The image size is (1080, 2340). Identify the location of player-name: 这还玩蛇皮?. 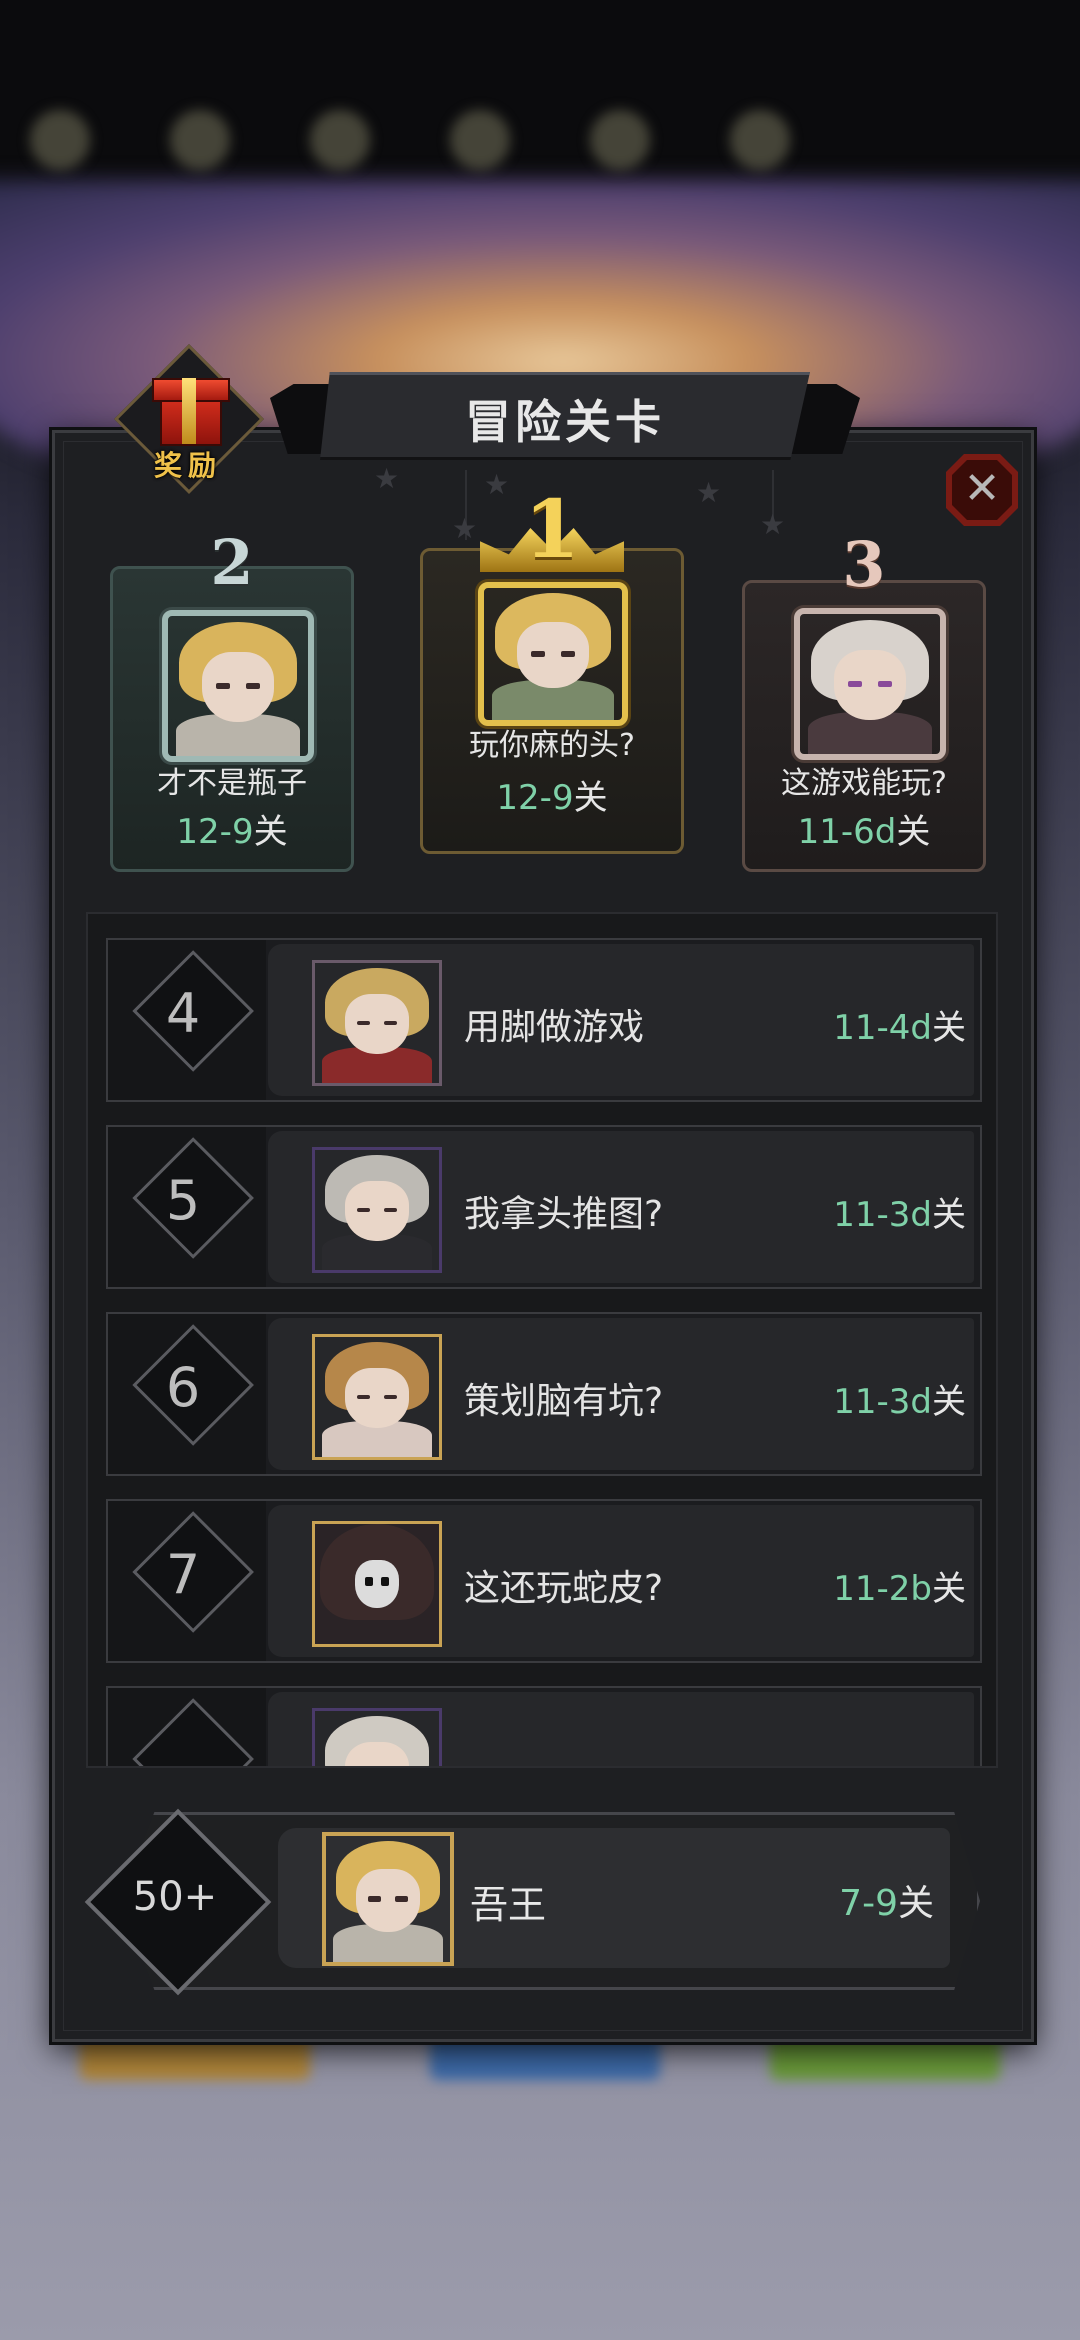
(564, 1588).